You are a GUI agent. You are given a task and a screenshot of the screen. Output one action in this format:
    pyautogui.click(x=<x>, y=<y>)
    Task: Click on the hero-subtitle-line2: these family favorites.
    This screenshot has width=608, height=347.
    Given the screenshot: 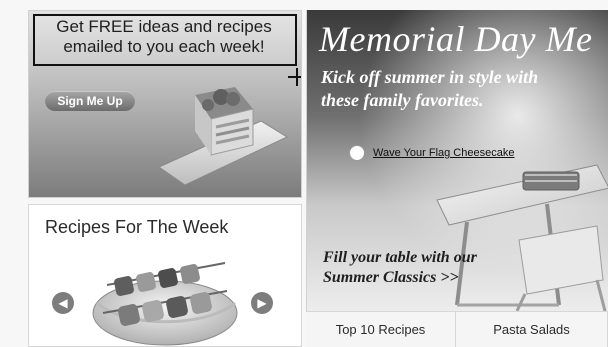 What is the action you would take?
    pyautogui.click(x=402, y=100)
    